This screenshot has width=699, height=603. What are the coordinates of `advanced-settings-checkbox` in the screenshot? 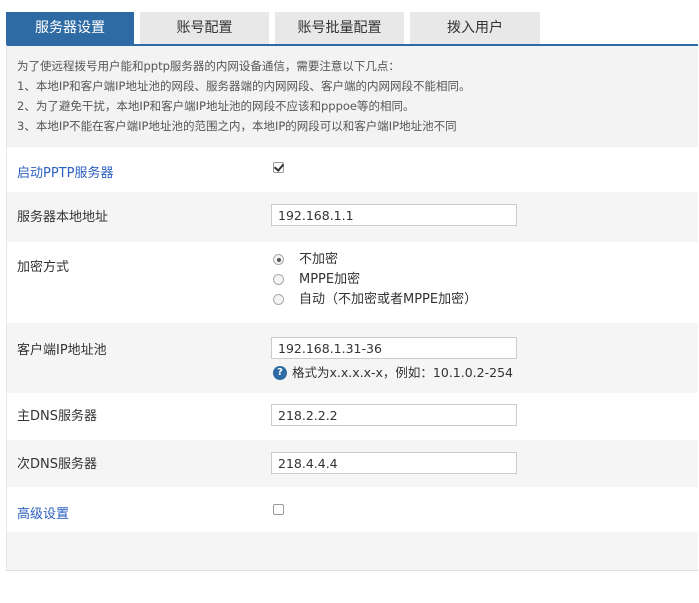 It's located at (278, 509).